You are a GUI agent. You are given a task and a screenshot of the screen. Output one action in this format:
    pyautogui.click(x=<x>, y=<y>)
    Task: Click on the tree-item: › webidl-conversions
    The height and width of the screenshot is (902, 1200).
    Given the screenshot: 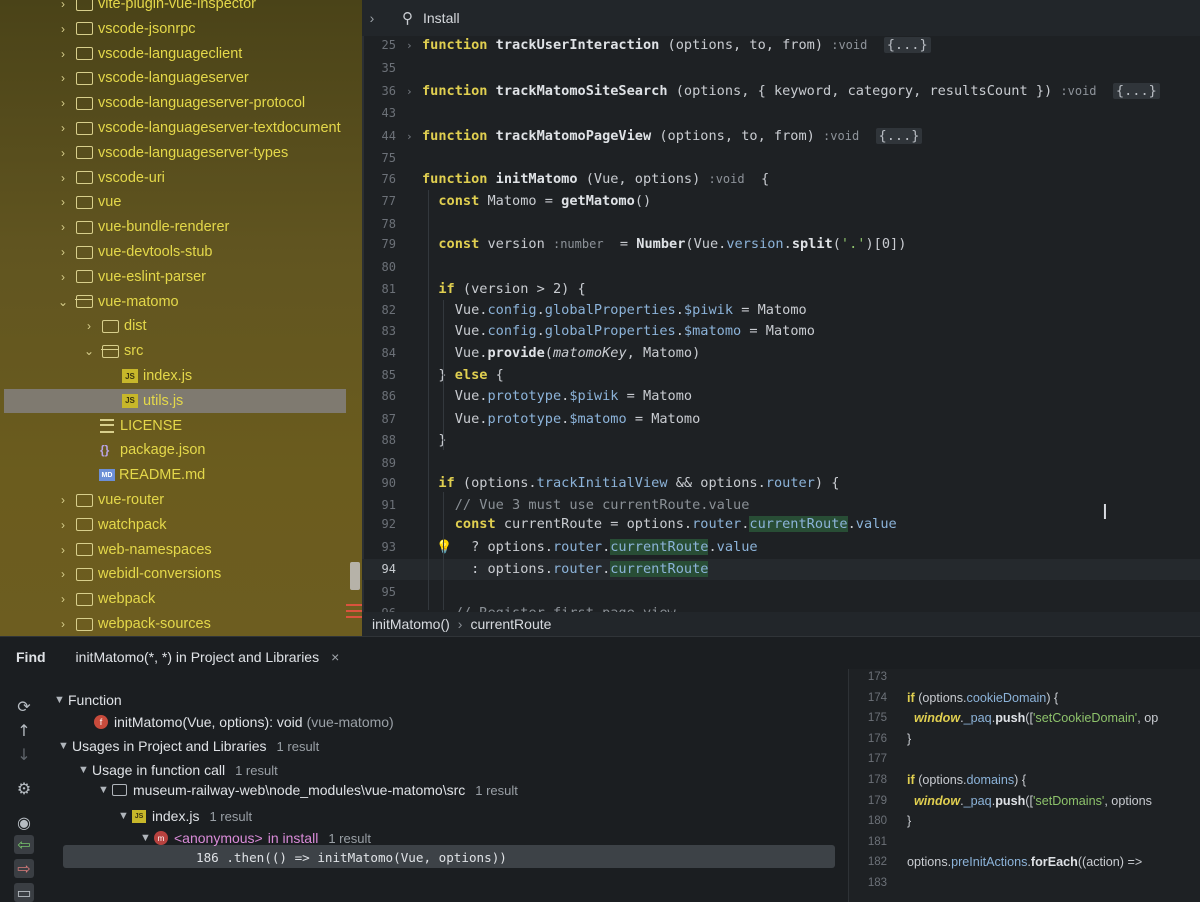 What is the action you would take?
    pyautogui.click(x=181, y=574)
    